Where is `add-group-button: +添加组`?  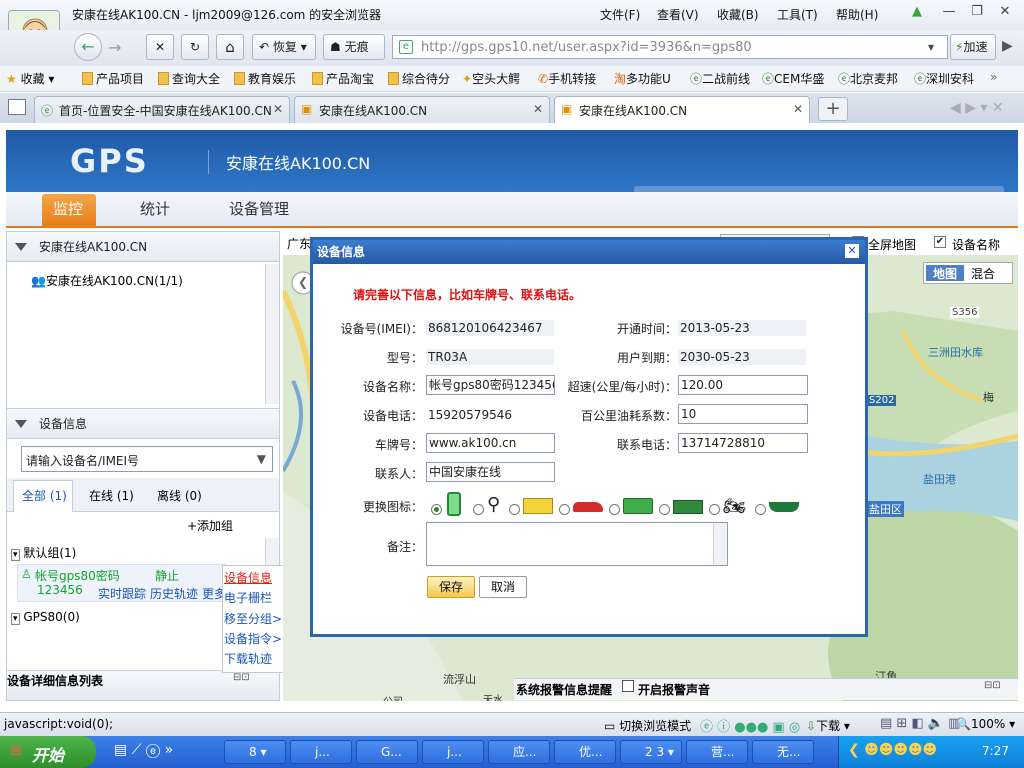 add-group-button: +添加组 is located at coordinates (210, 525).